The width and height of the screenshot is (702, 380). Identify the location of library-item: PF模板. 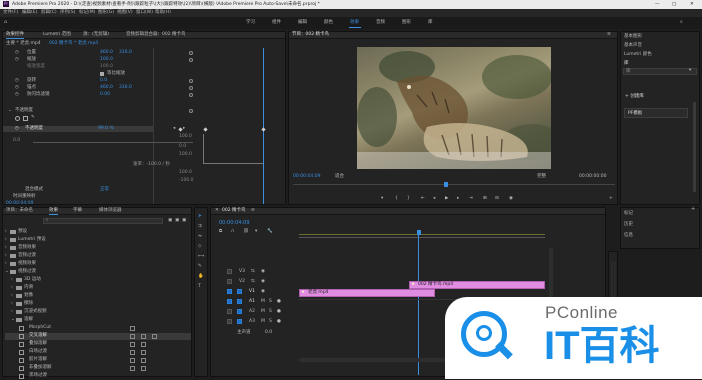
(656, 113).